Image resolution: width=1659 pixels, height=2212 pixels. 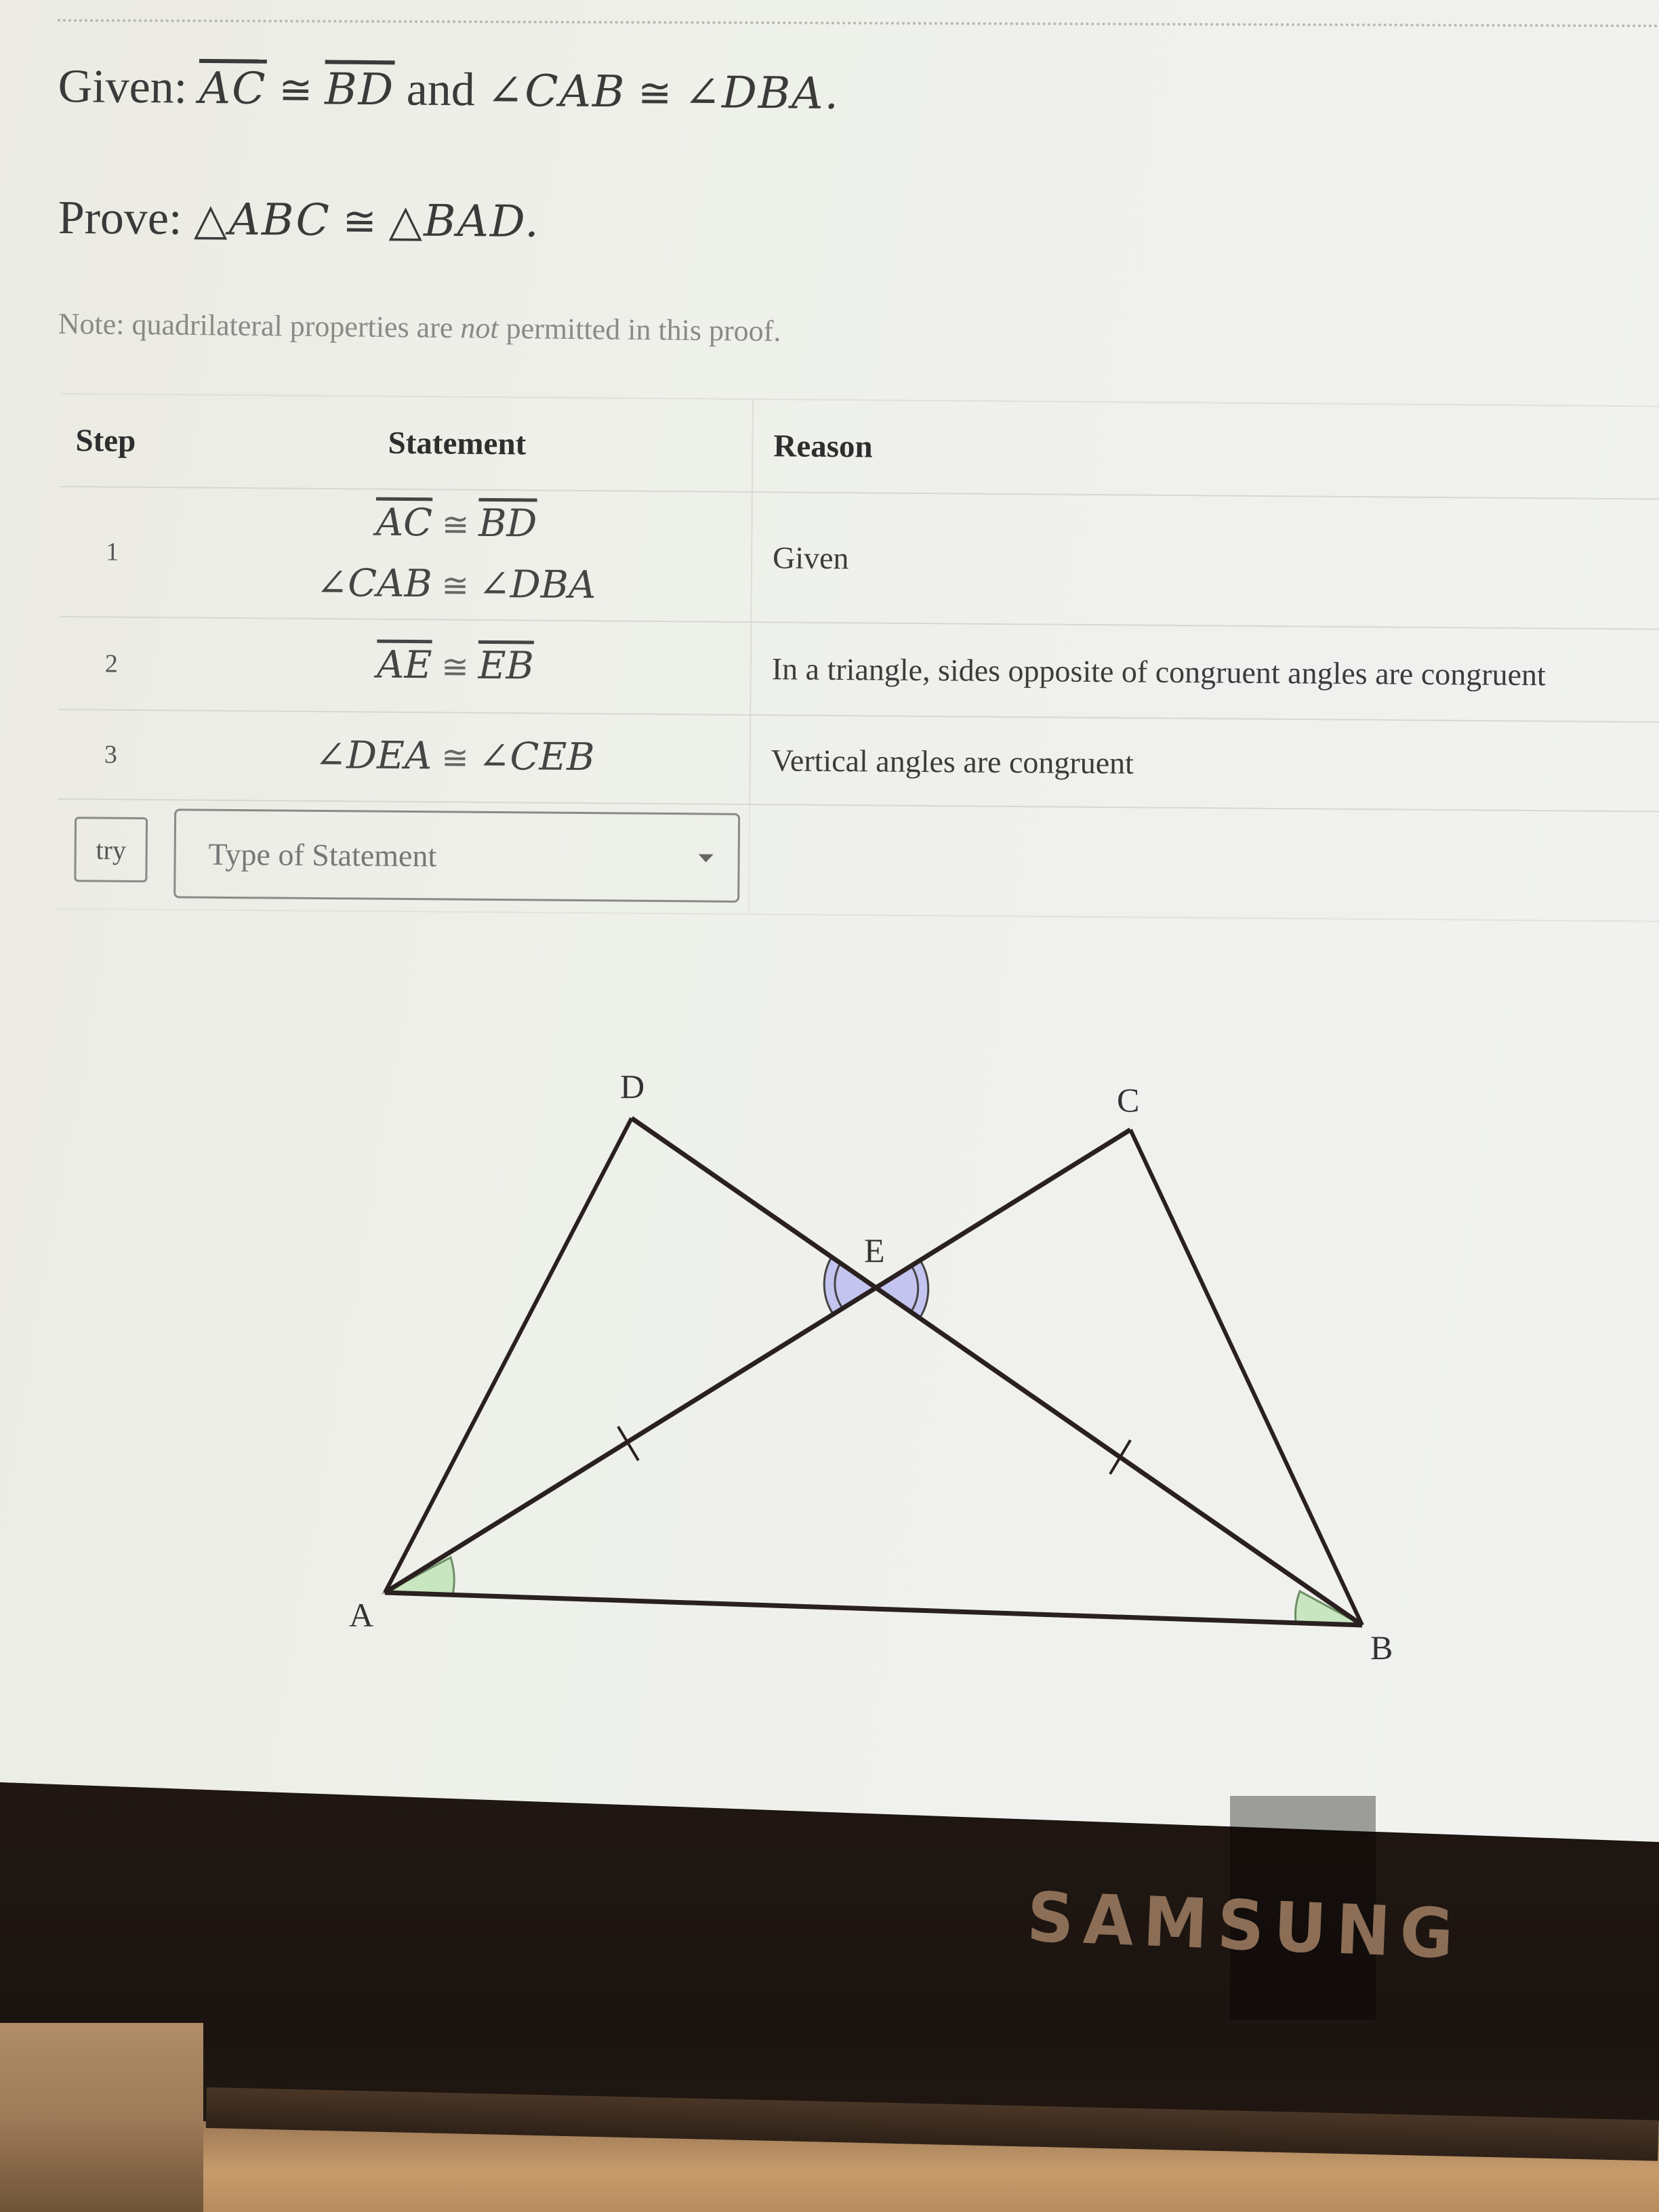 I want to click on label-e: E, so click(x=874, y=1250).